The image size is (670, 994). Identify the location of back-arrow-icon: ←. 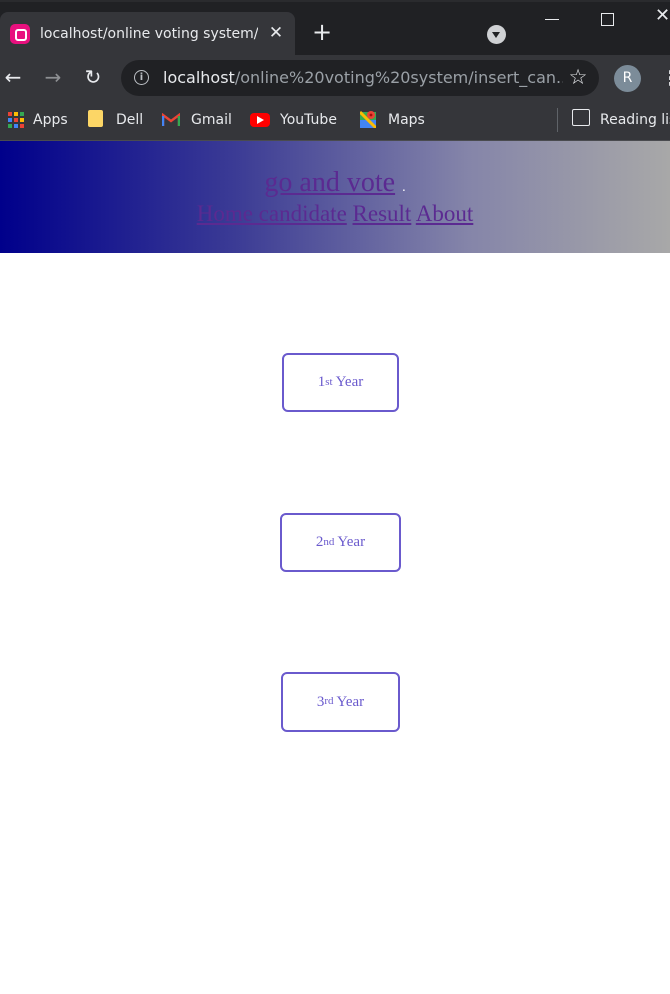
(13, 77).